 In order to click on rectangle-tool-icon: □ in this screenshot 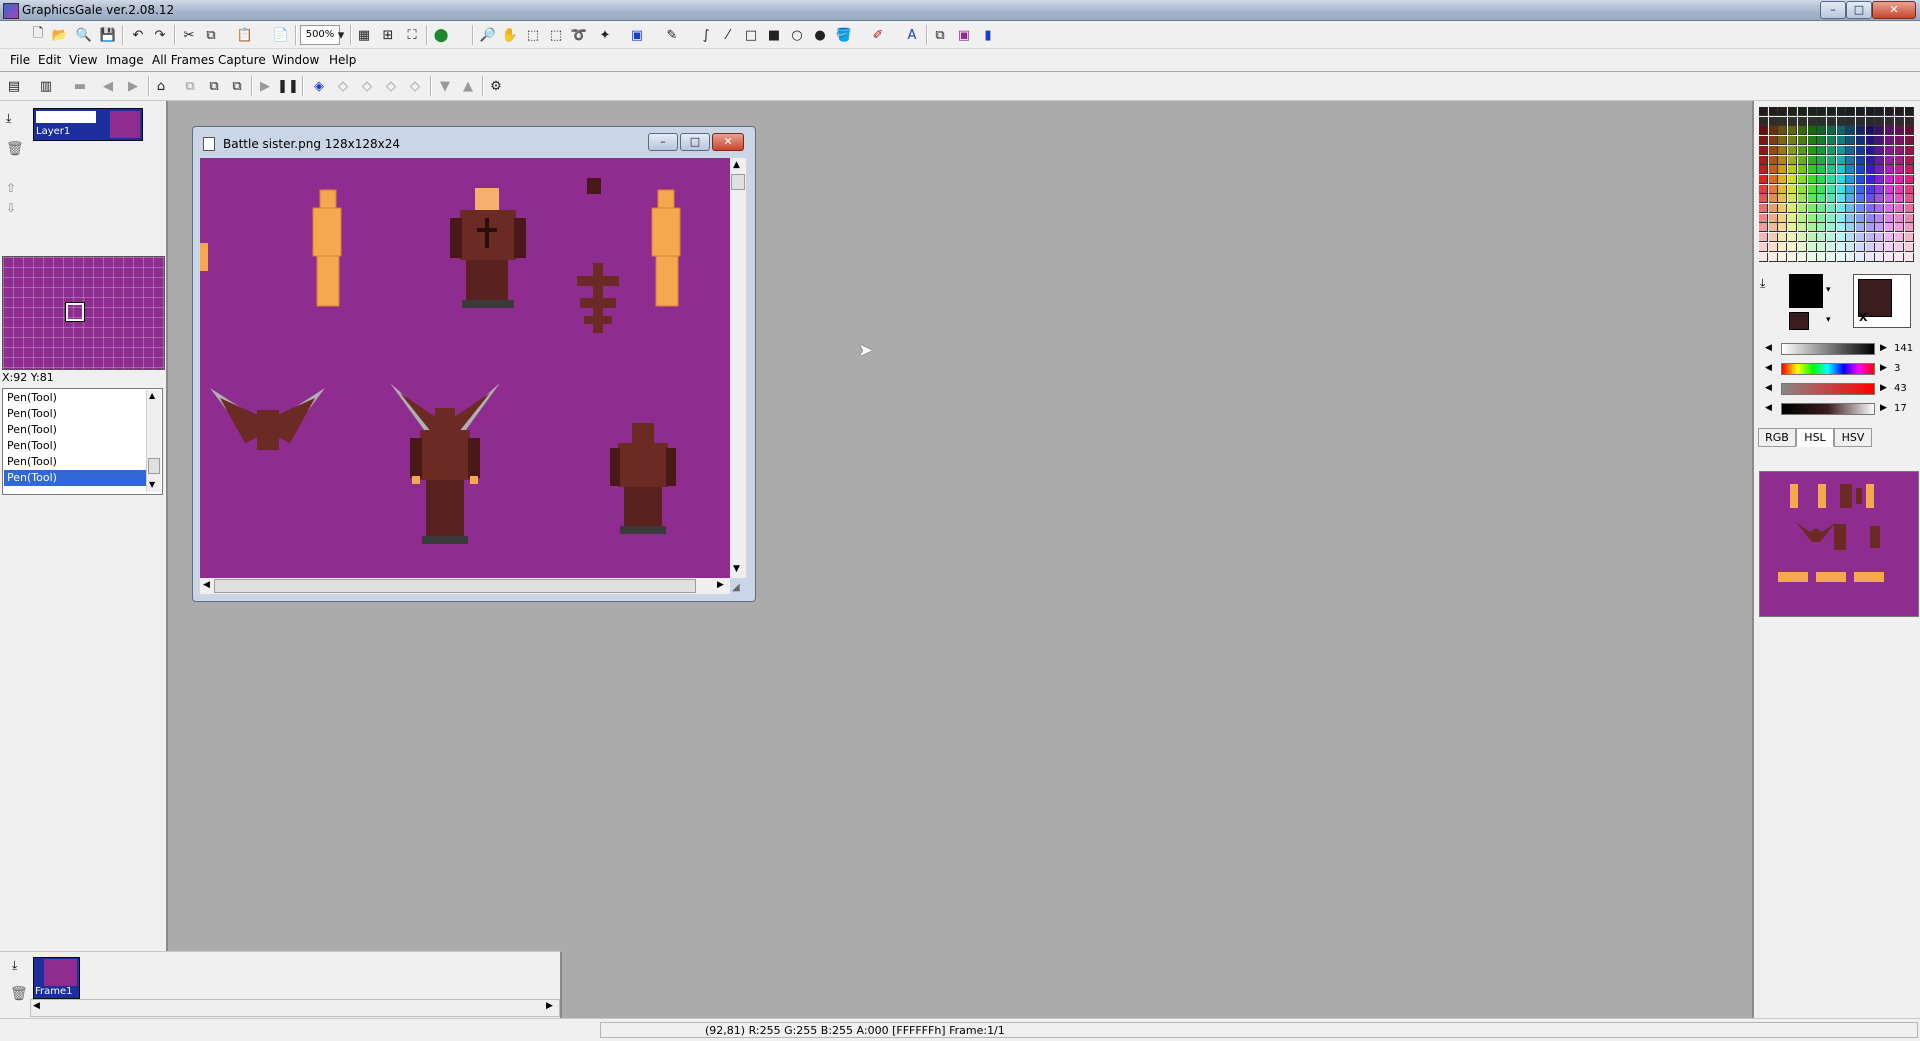, I will do `click(751, 35)`.